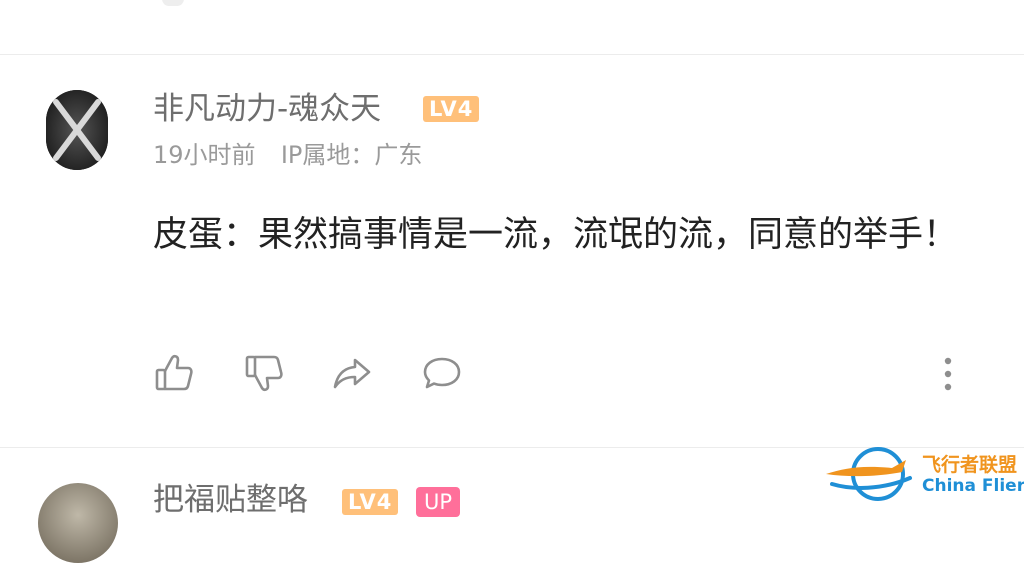 Image resolution: width=1024 pixels, height=563 pixels. I want to click on up-badge: UP, so click(438, 502).